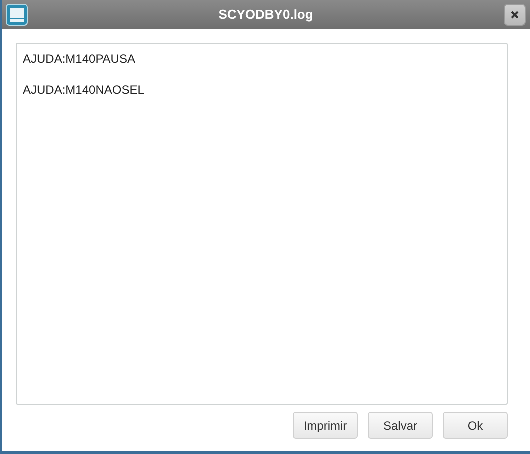  Describe the element at coordinates (325, 425) in the screenshot. I see `dialog-button: Imprimir` at that location.